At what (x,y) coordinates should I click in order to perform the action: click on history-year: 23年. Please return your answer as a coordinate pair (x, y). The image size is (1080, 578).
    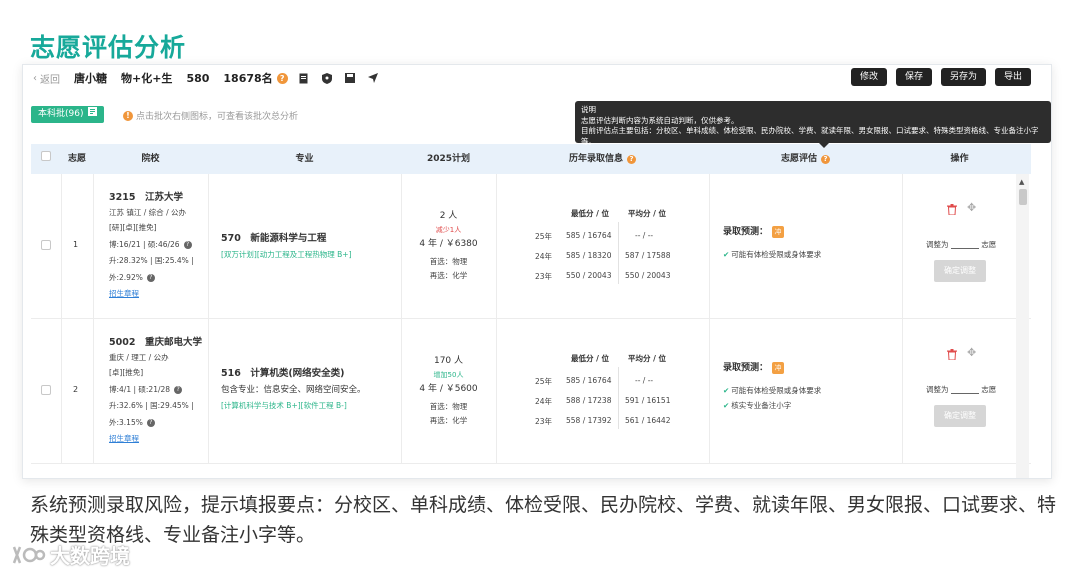
    Looking at the image, I should click on (544, 276).